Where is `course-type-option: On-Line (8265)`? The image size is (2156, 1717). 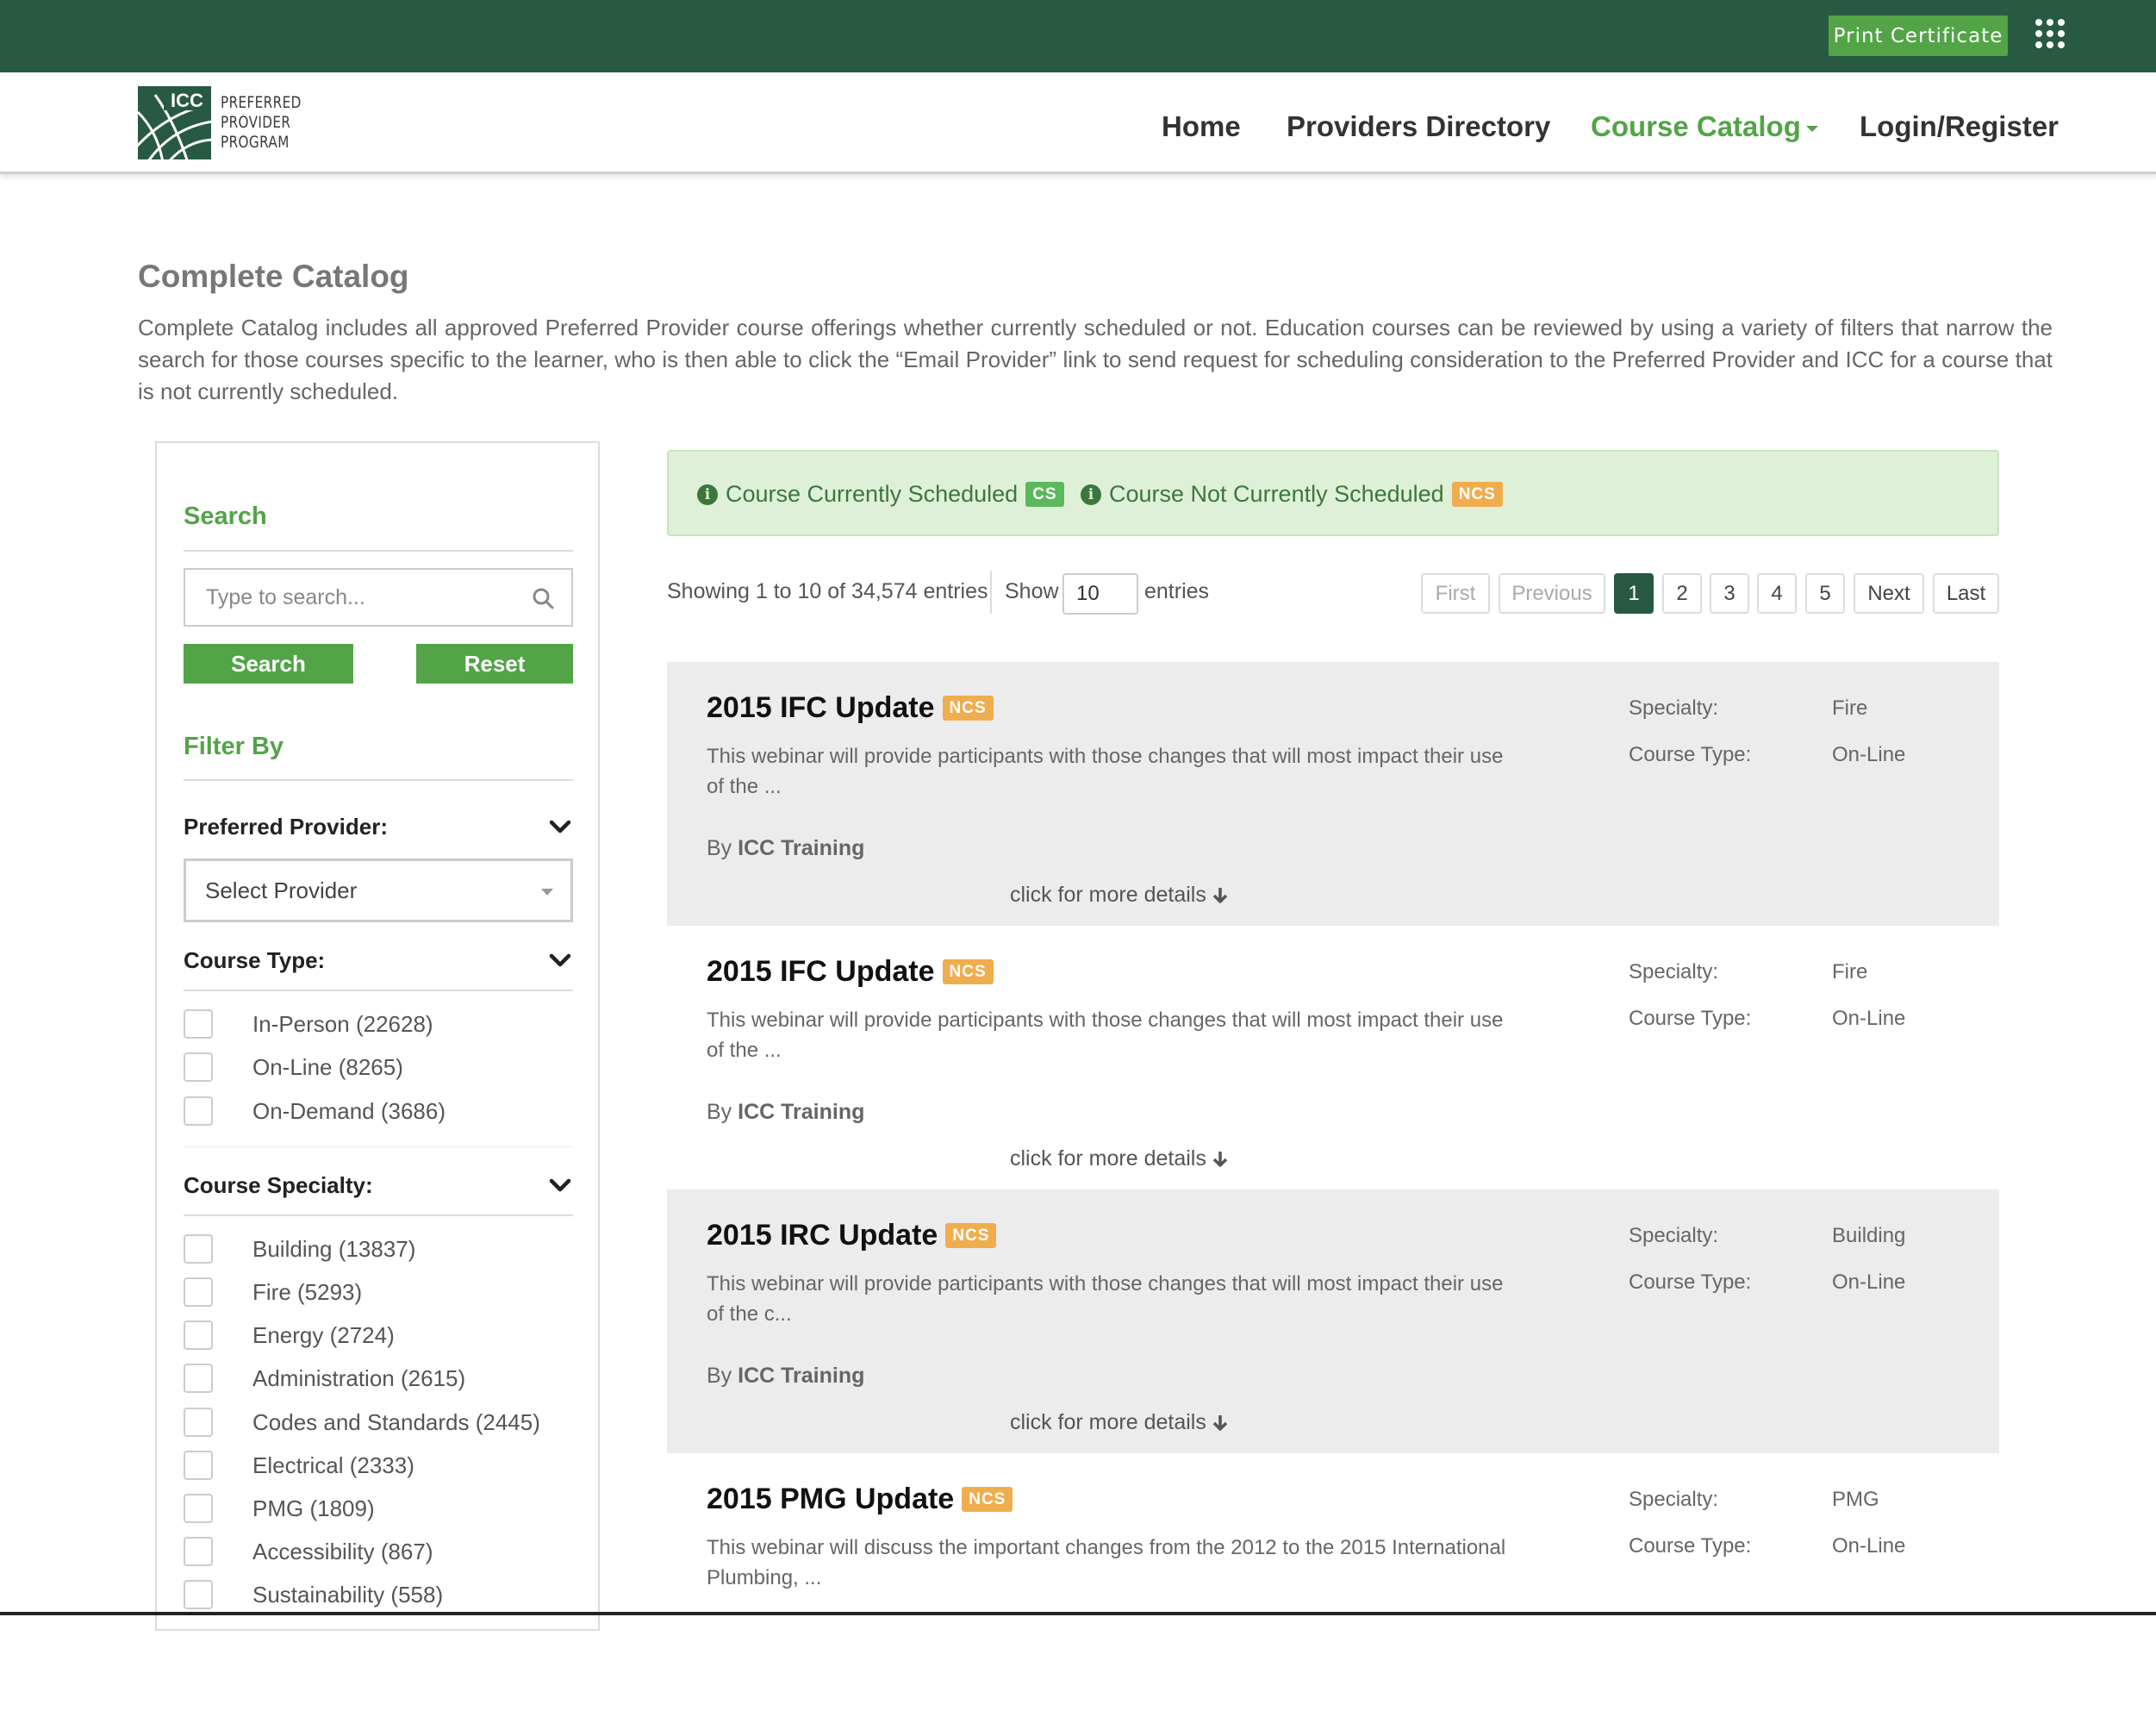
course-type-option: On-Line (8265) is located at coordinates (378, 1067).